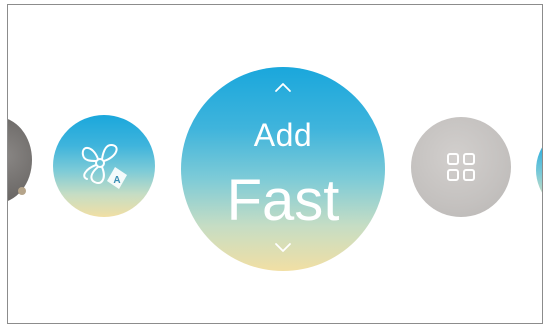 The image size is (546, 327). Describe the element at coordinates (283, 87) in the screenshot. I see `chevron-up-icon` at that location.